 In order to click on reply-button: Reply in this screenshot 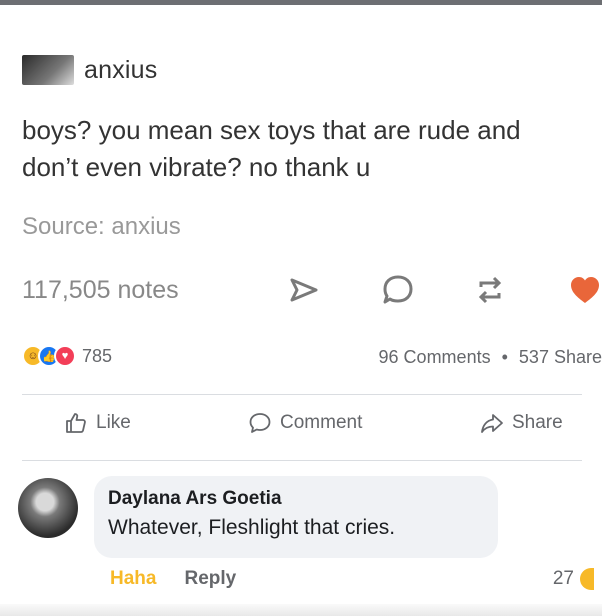, I will do `click(210, 579)`.